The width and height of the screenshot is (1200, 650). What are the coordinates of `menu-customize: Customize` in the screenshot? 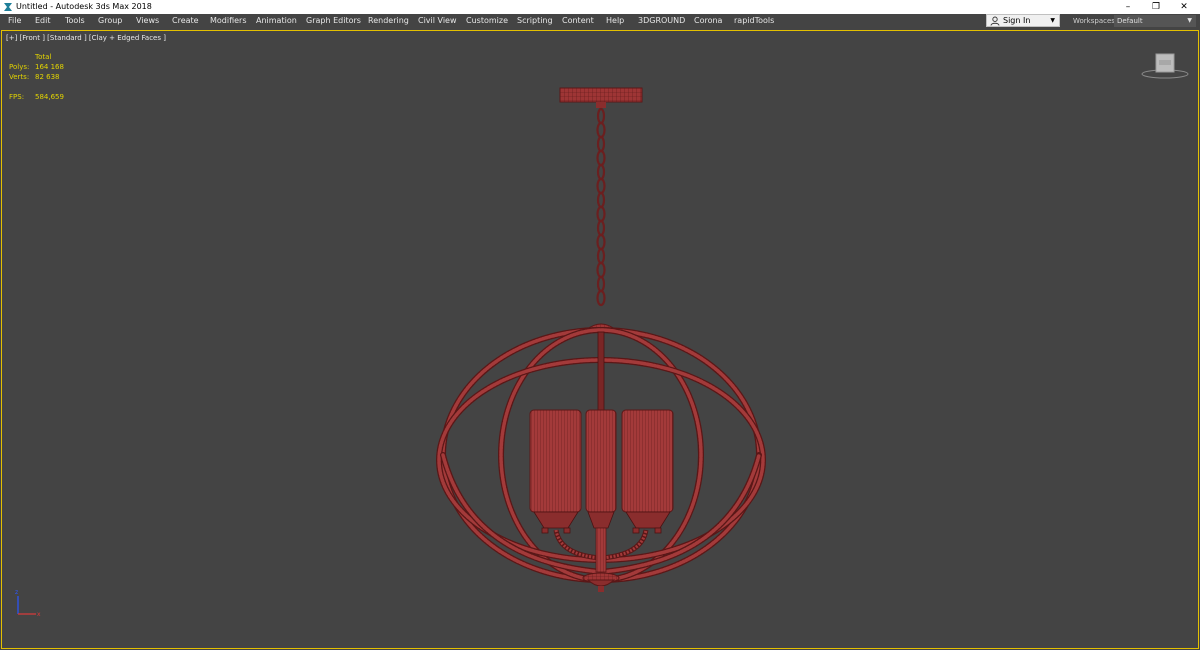 It's located at (487, 21).